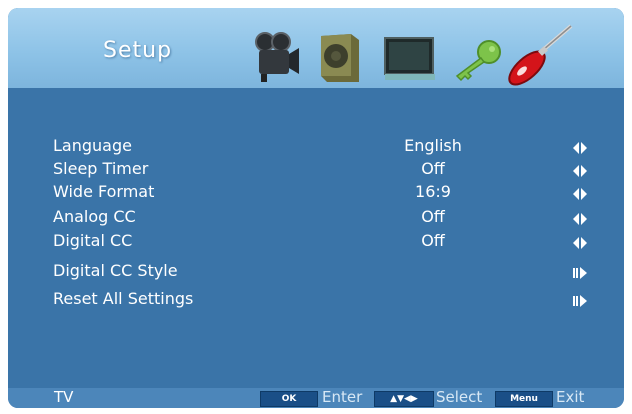 The width and height of the screenshot is (632, 414). What do you see at coordinates (138, 50) in the screenshot?
I see `page-title: Setup` at bounding box center [138, 50].